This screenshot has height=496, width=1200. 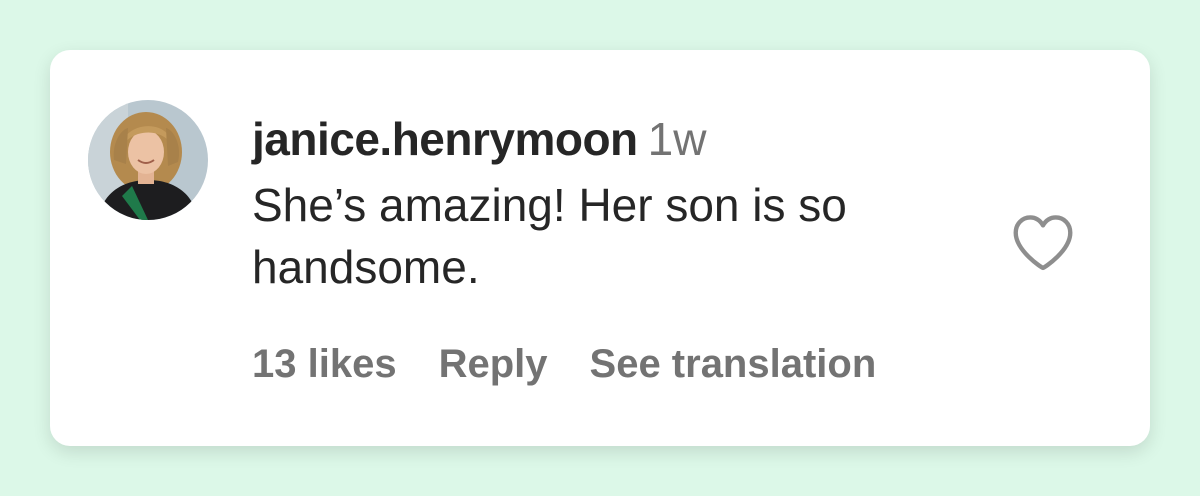 What do you see at coordinates (677, 139) in the screenshot?
I see `comment-timestamp: 1w` at bounding box center [677, 139].